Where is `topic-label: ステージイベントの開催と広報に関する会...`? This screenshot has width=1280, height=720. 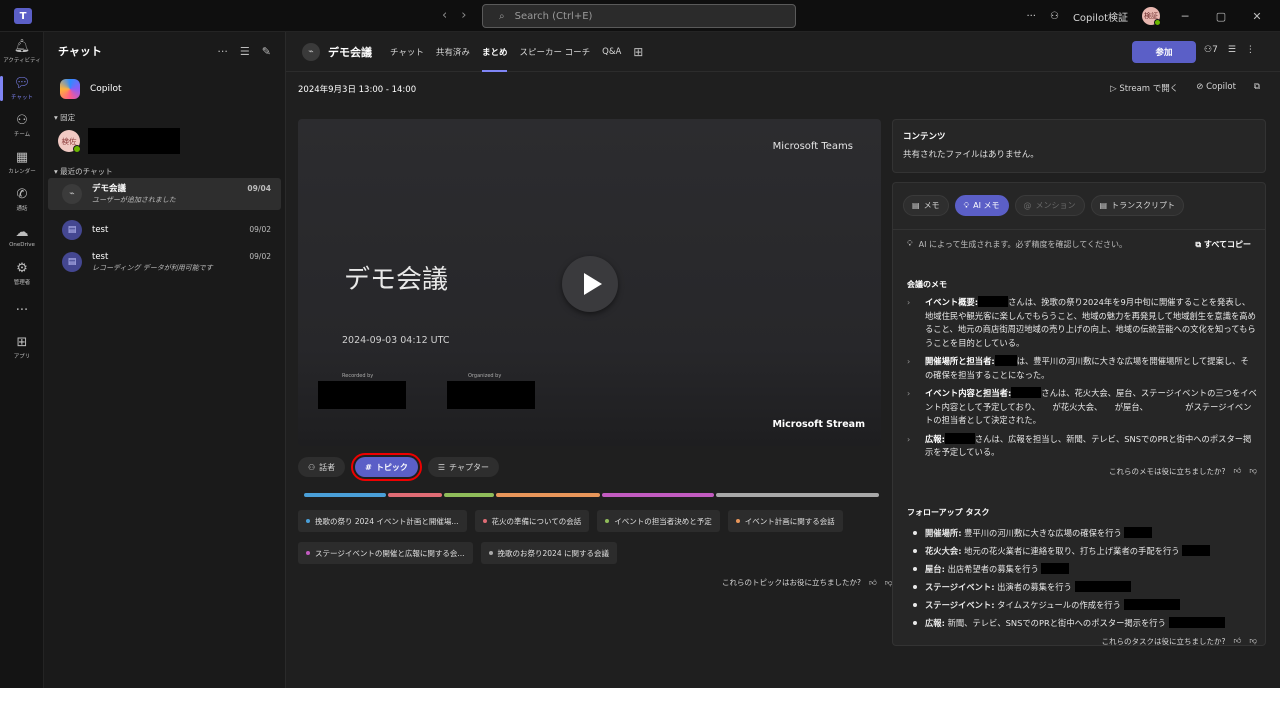 topic-label: ステージイベントの開催と広報に関する会... is located at coordinates (390, 553).